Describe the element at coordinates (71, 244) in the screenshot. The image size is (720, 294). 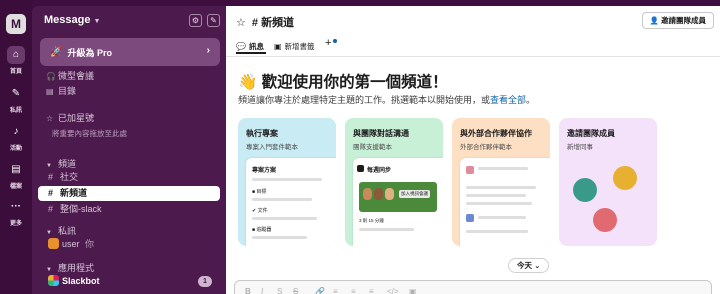
I see `dm-user-name: user` at that location.